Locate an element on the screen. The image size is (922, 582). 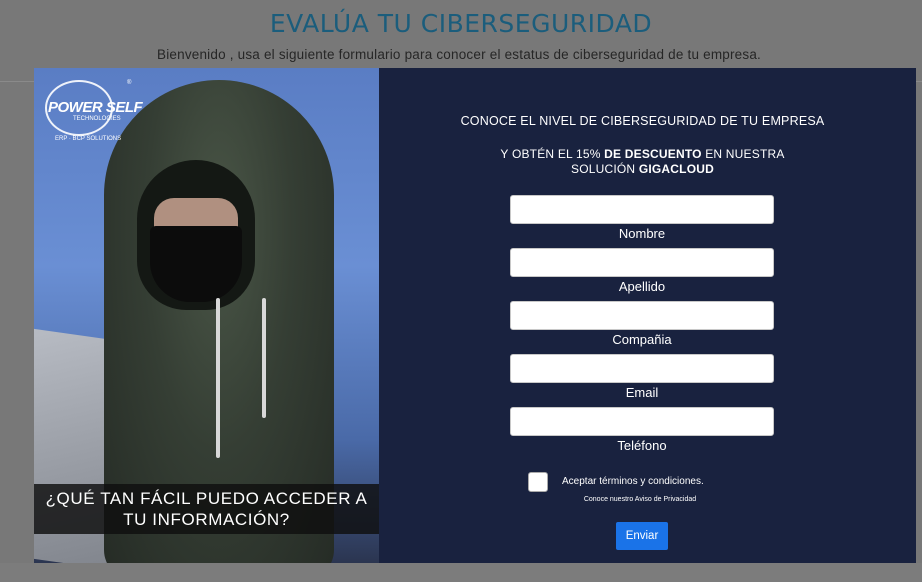
field-compania: Compañia is located at coordinates (642, 324).